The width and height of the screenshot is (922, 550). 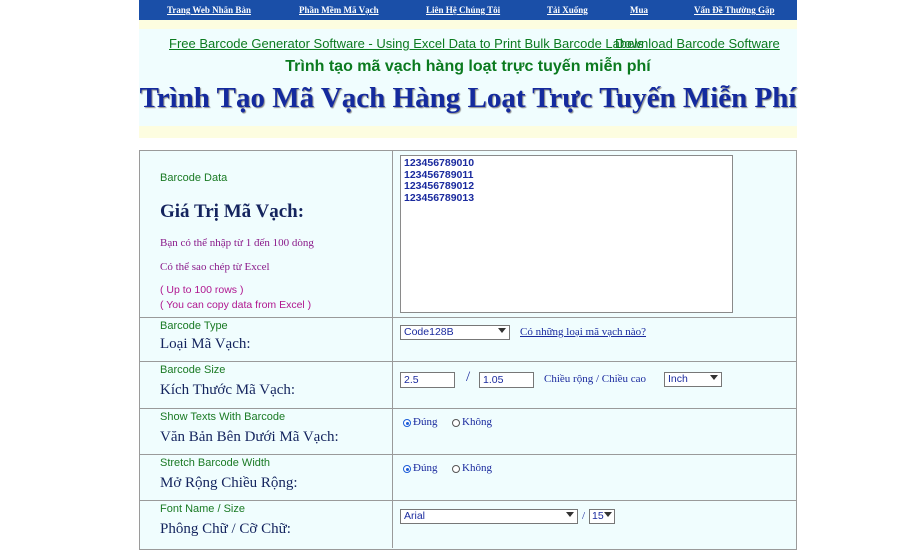 I want to click on label-barcode-size-en: Barcode Size, so click(x=193, y=370).